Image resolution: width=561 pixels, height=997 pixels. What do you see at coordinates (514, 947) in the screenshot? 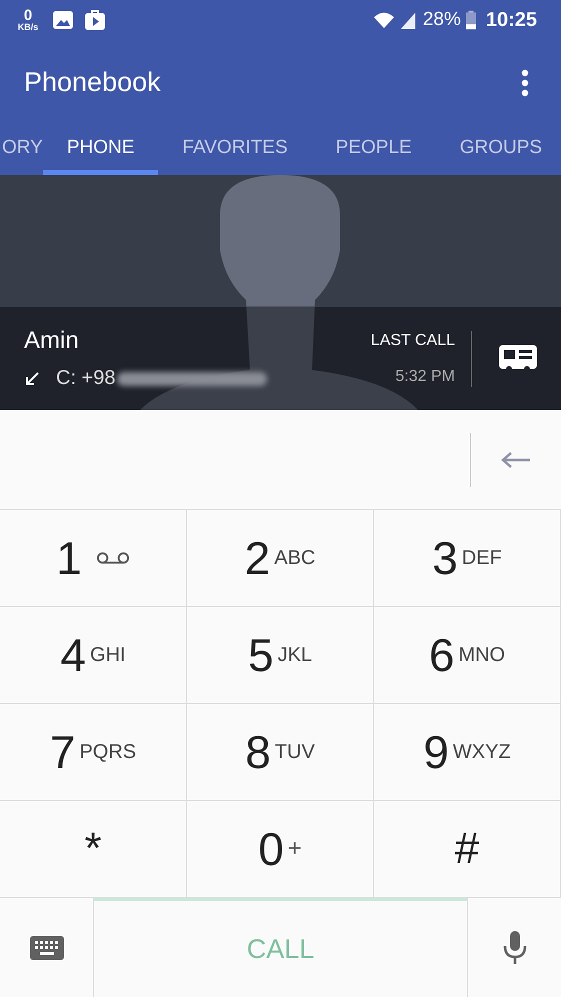
I see `microphone-icon` at bounding box center [514, 947].